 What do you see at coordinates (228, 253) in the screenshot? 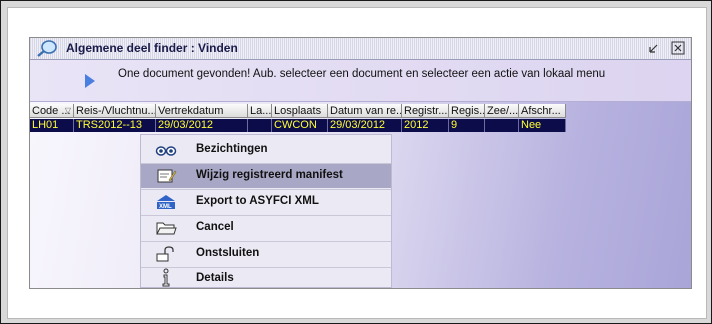
I see `menu-label: Onstsluiten` at bounding box center [228, 253].